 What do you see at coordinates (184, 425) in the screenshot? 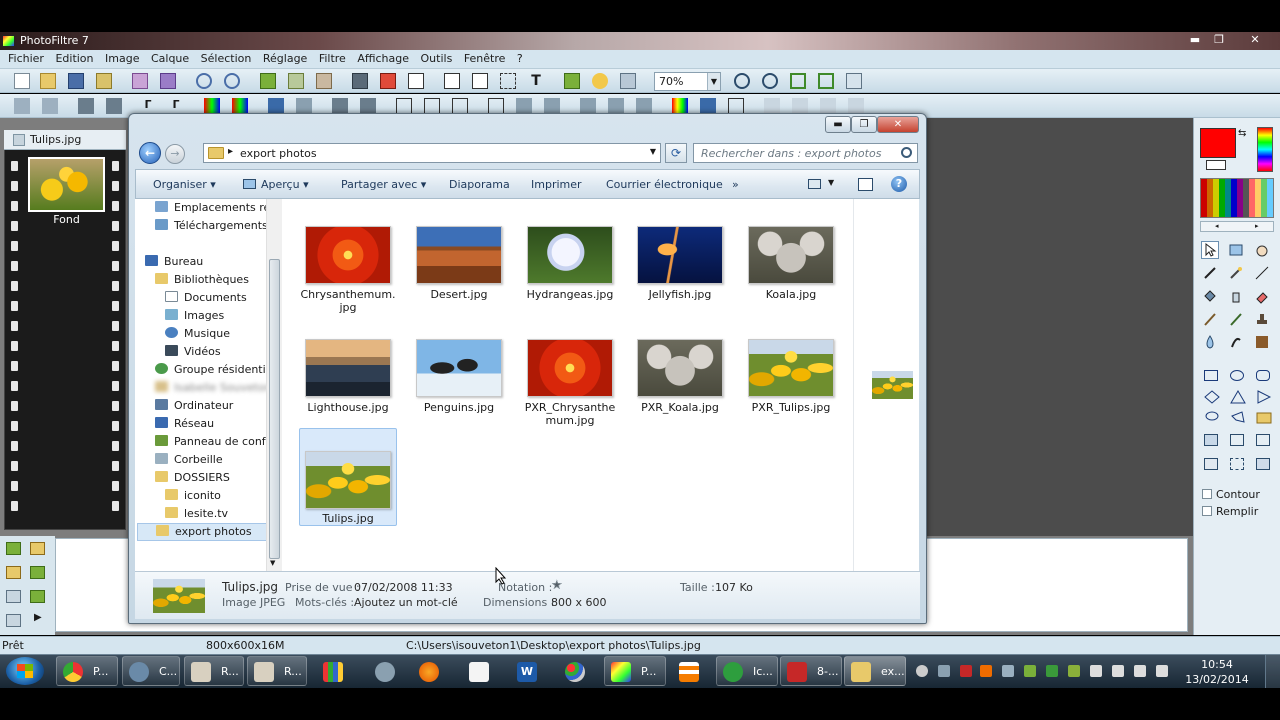
I see `nav-item-reseau: Réseau` at bounding box center [184, 425].